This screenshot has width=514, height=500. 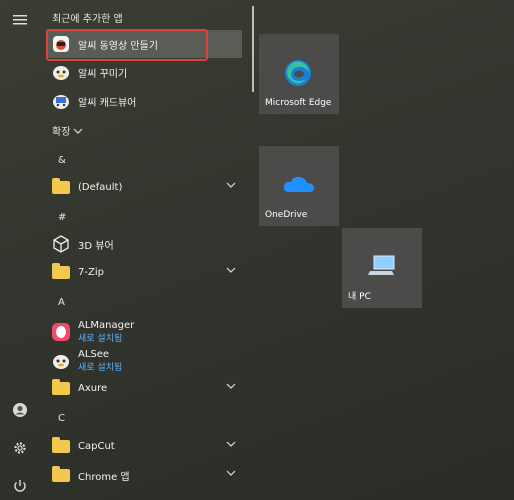 What do you see at coordinates (20, 486) in the screenshot?
I see `power-icon` at bounding box center [20, 486].